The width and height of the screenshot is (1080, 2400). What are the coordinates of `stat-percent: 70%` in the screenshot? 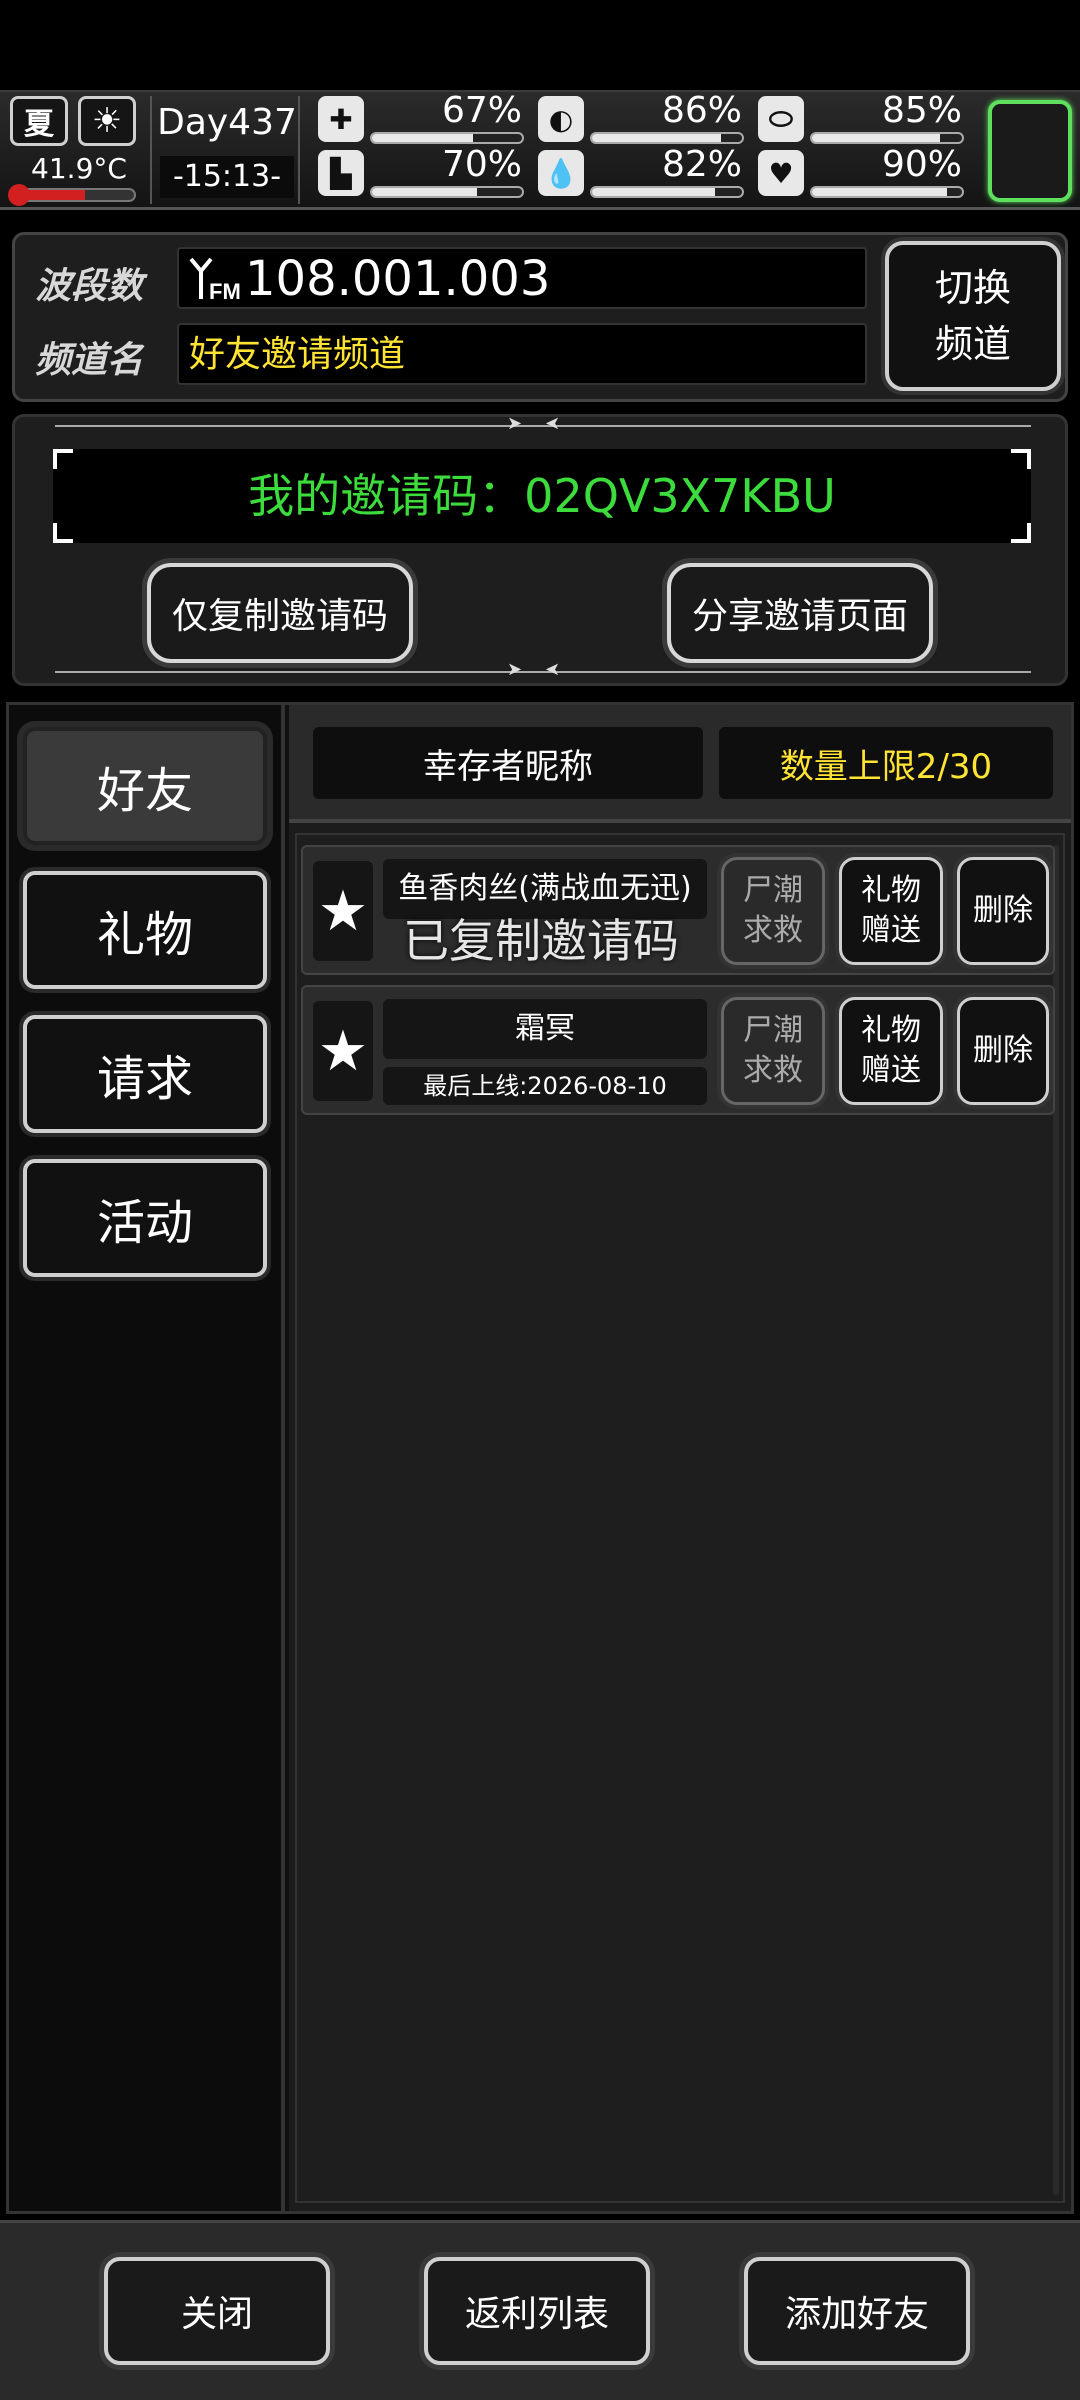 It's located at (481, 164).